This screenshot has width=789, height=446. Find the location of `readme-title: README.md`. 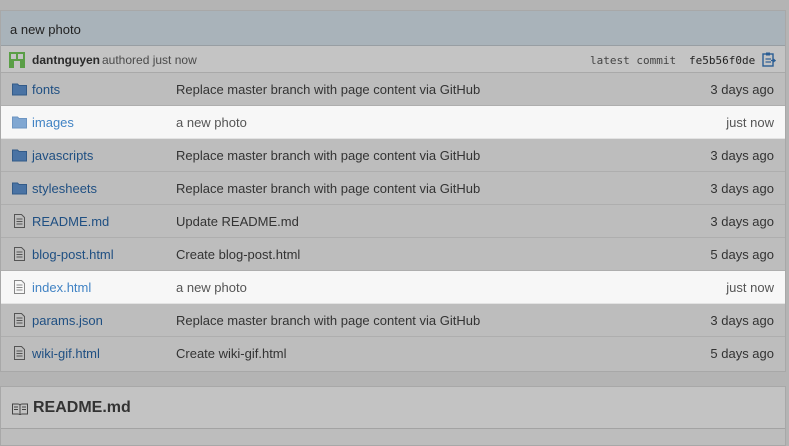

readme-title: README.md is located at coordinates (82, 407).